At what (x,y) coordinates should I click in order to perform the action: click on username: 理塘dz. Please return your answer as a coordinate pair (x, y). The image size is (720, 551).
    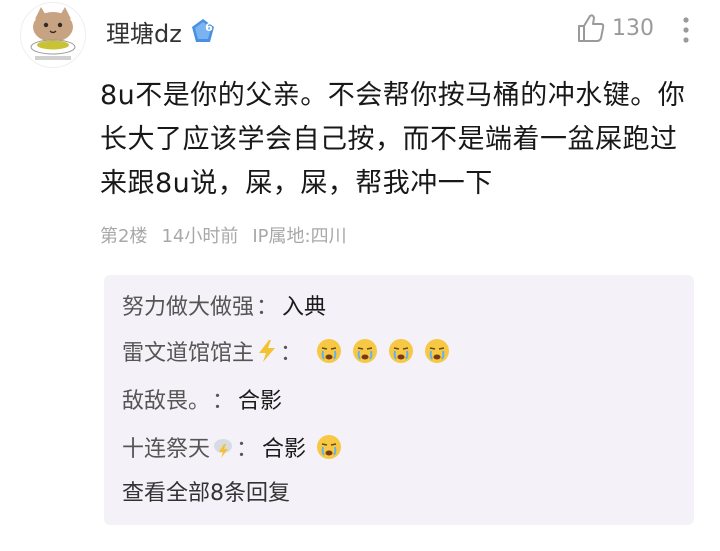
    Looking at the image, I should click on (144, 31).